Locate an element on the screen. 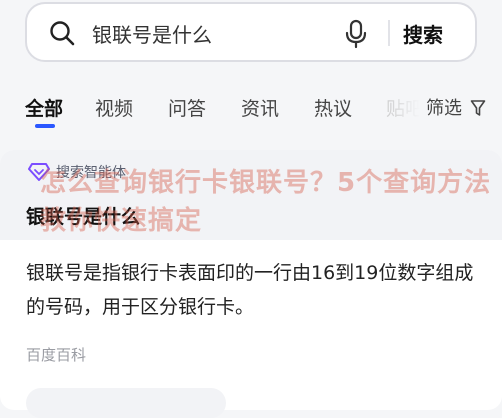  active-tab-indicator is located at coordinates (45, 126).